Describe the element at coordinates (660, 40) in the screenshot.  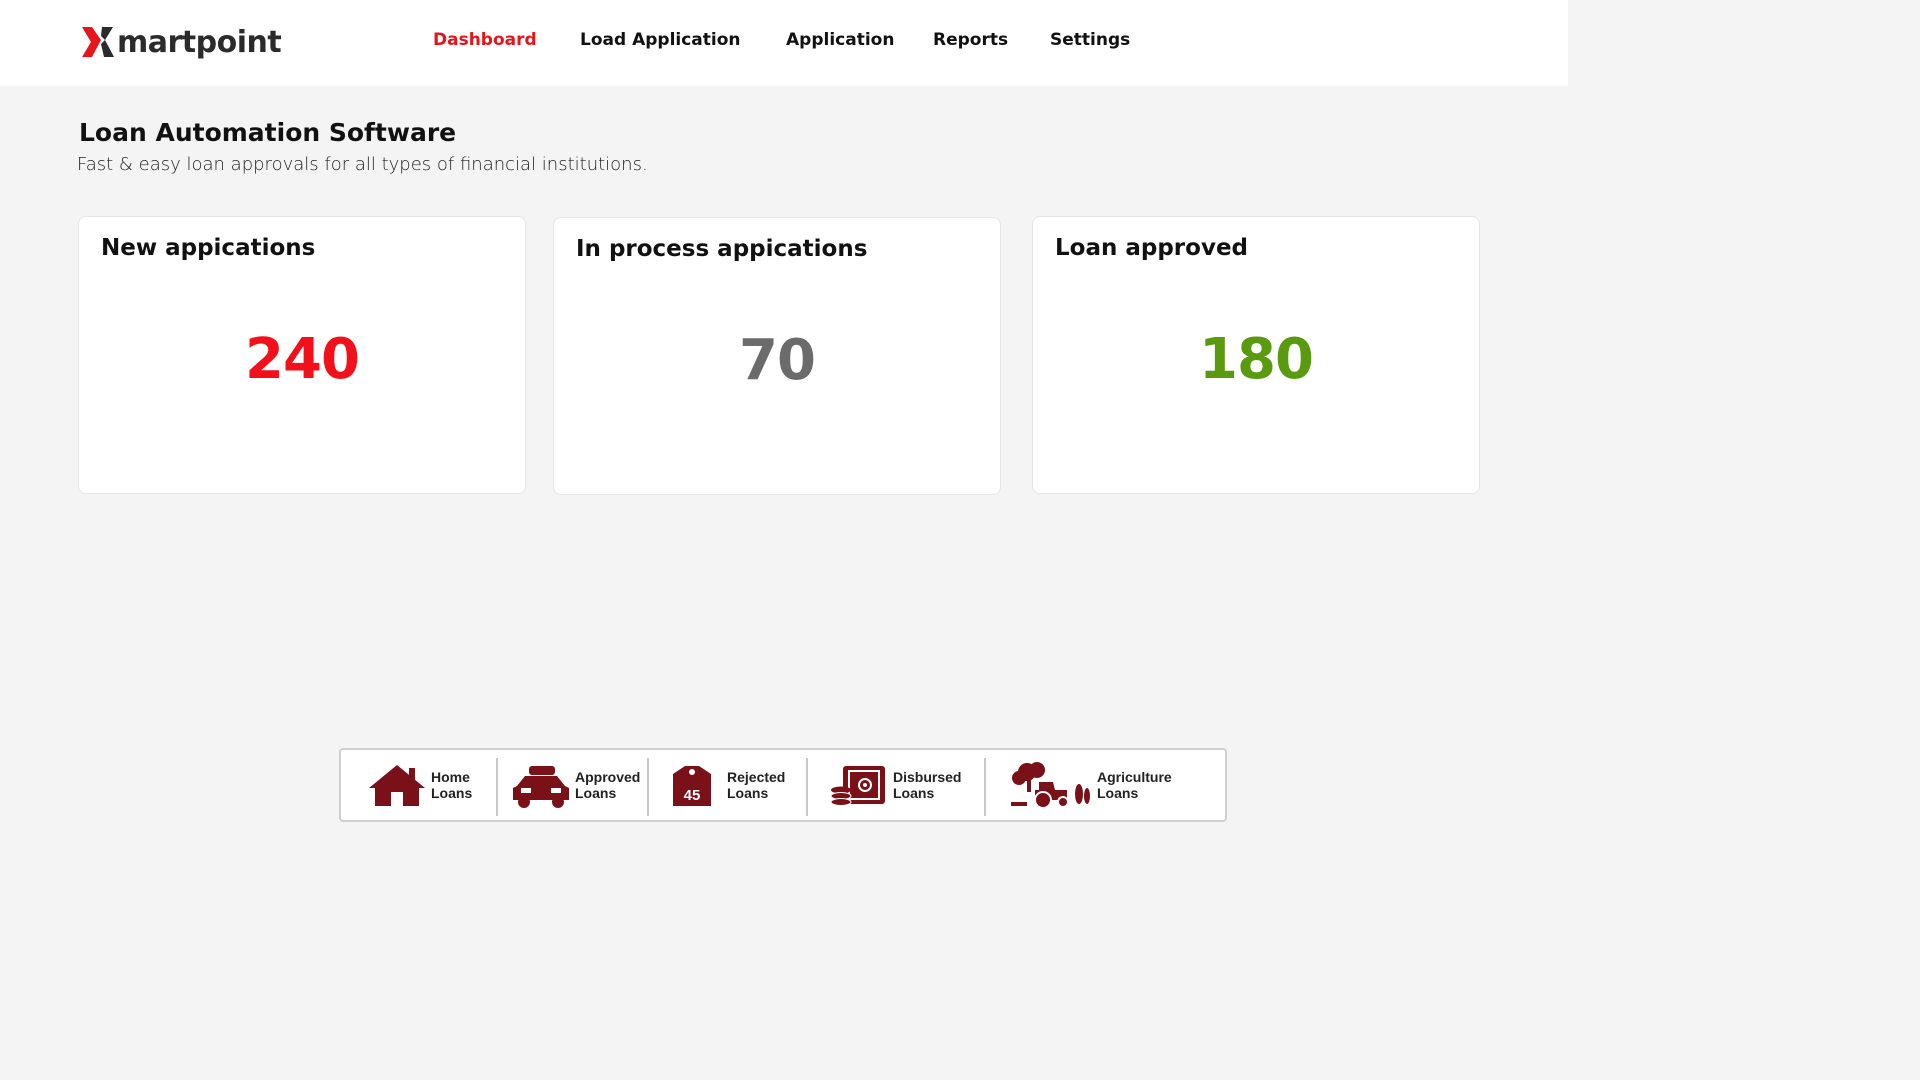
I see `nav-load-application: Load Application` at that location.